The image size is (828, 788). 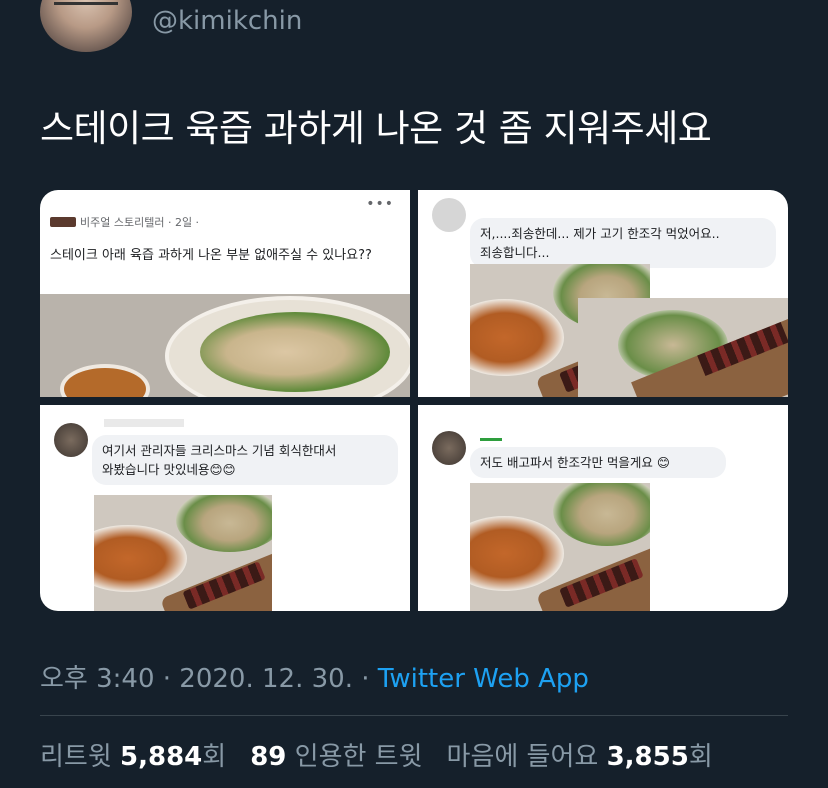 What do you see at coordinates (63, 222) in the screenshot?
I see `poster-avatar` at bounding box center [63, 222].